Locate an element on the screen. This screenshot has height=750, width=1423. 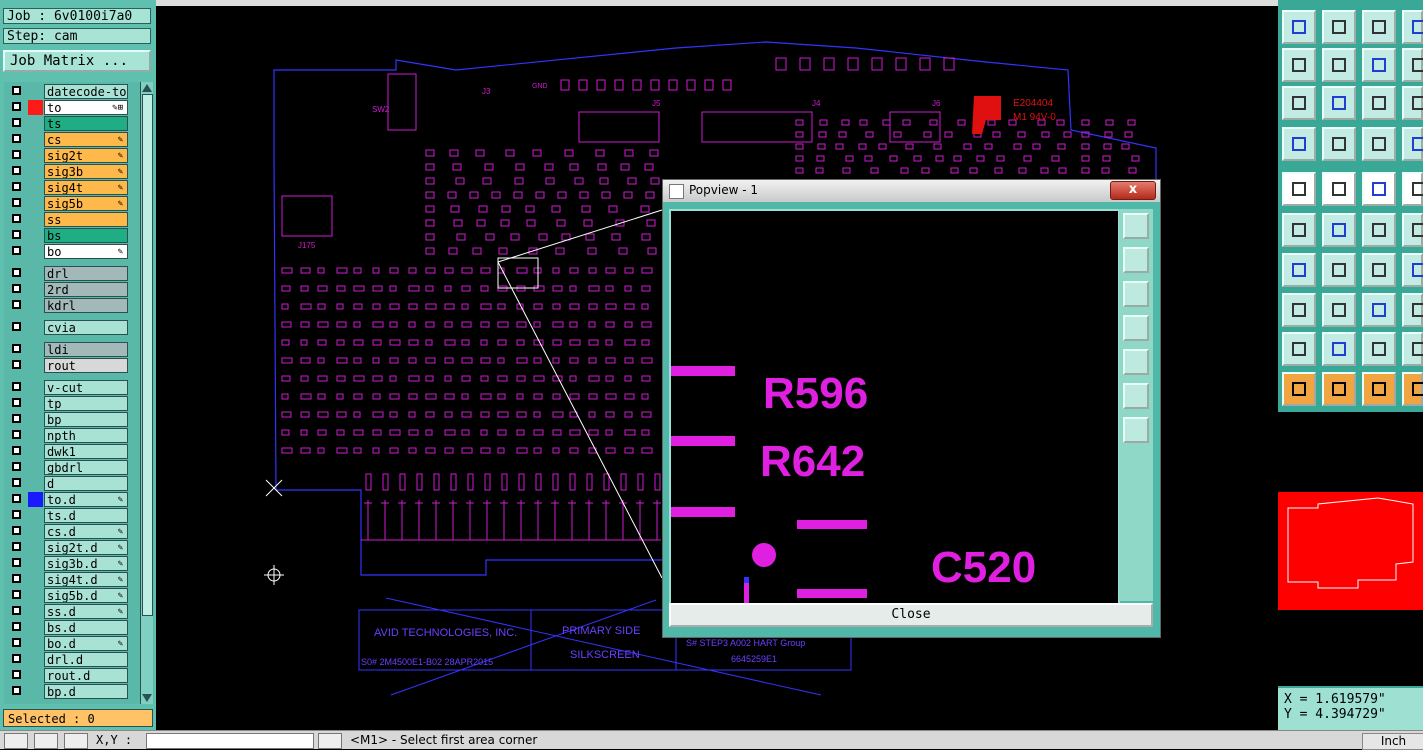
layer-row-36: bp.d is located at coordinates (69, 691).